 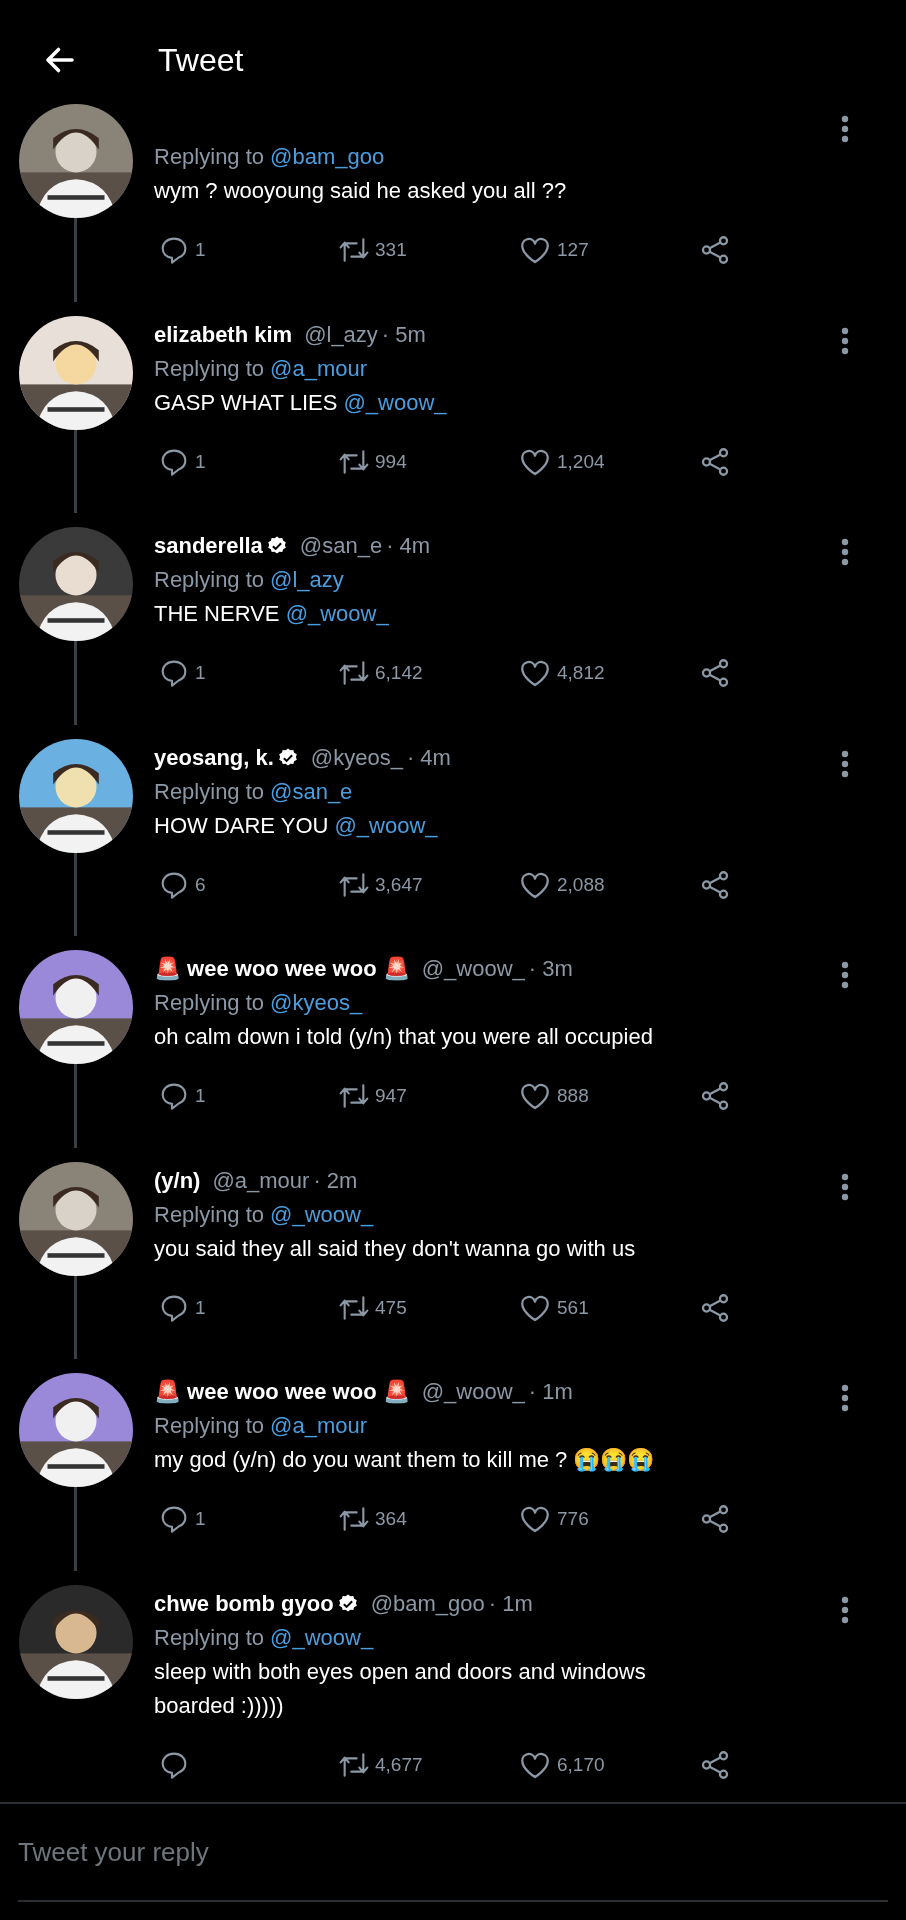 What do you see at coordinates (581, 1764) in the screenshot?
I see `like-count: 6,170` at bounding box center [581, 1764].